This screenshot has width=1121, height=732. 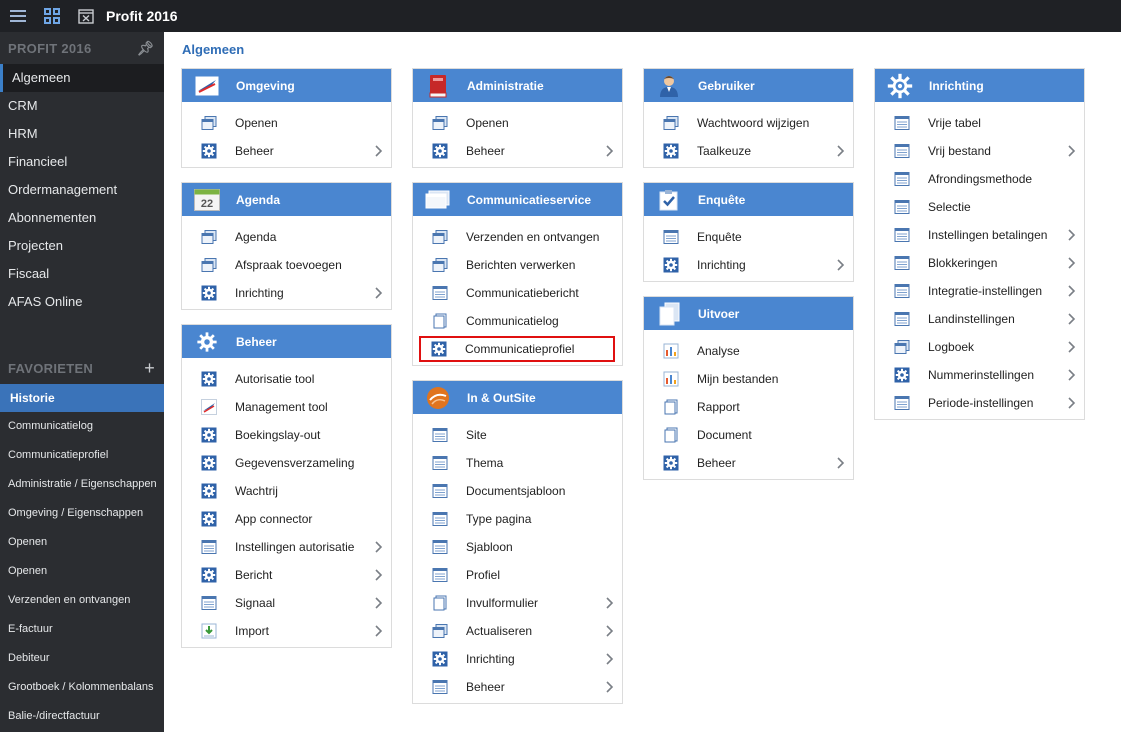 What do you see at coordinates (286, 575) in the screenshot?
I see `menu-item-bericht: Bericht` at bounding box center [286, 575].